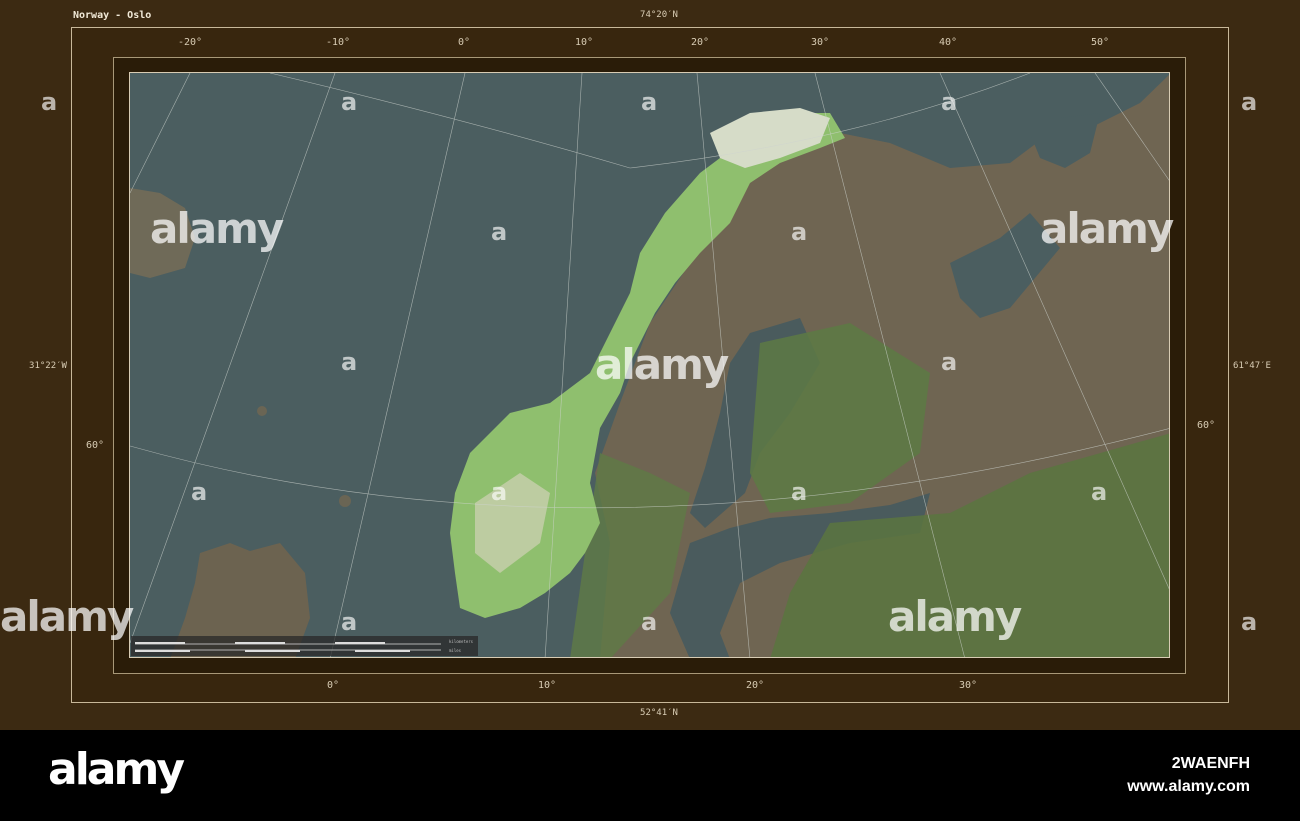  What do you see at coordinates (333, 685) in the screenshot?
I see `bottom-tick: 0°` at bounding box center [333, 685].